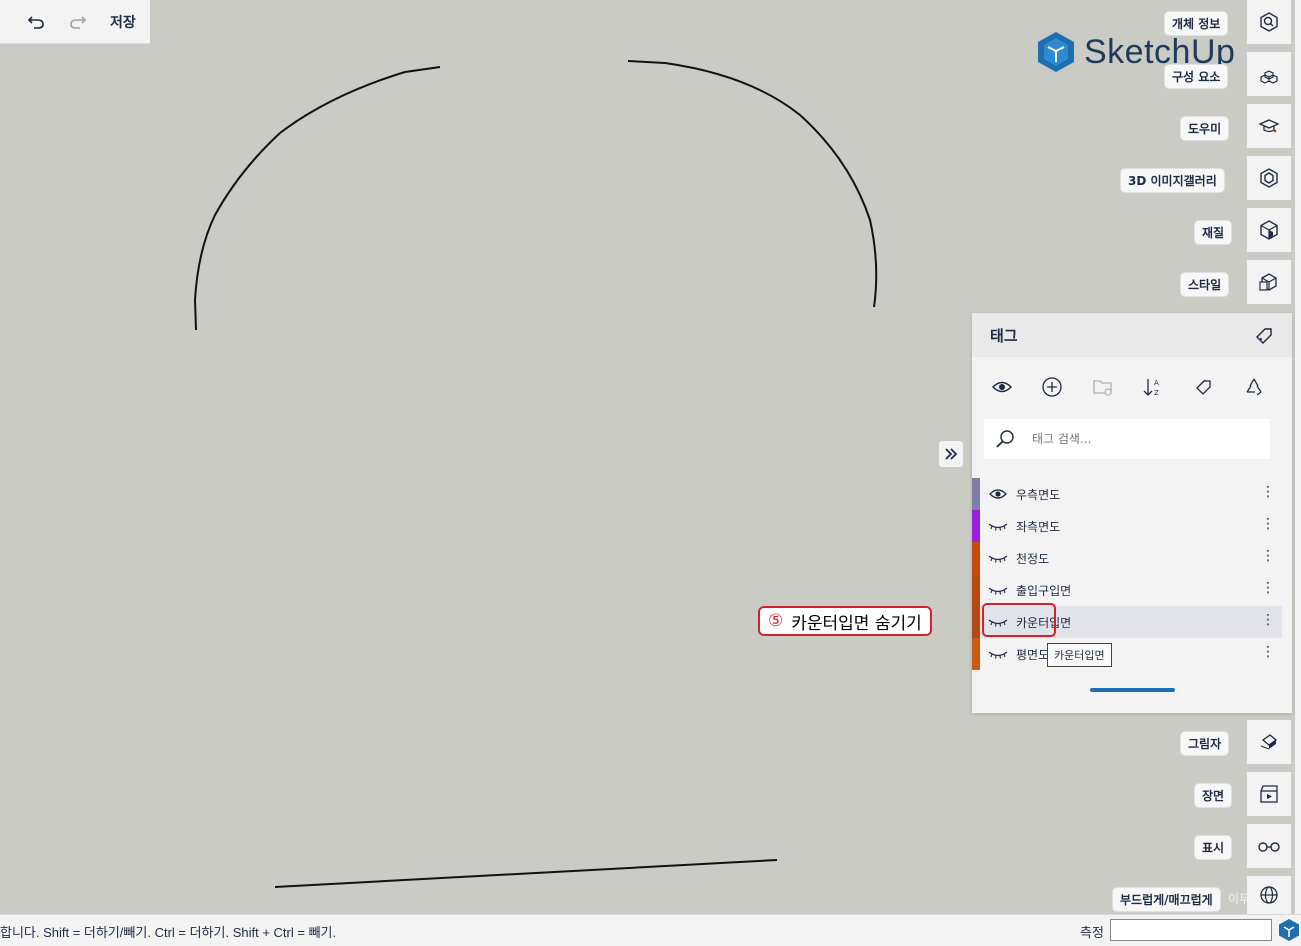 The width and height of the screenshot is (1301, 946). What do you see at coordinates (856, 623) in the screenshot?
I see `step-text: 카운터입면 숨기기` at bounding box center [856, 623].